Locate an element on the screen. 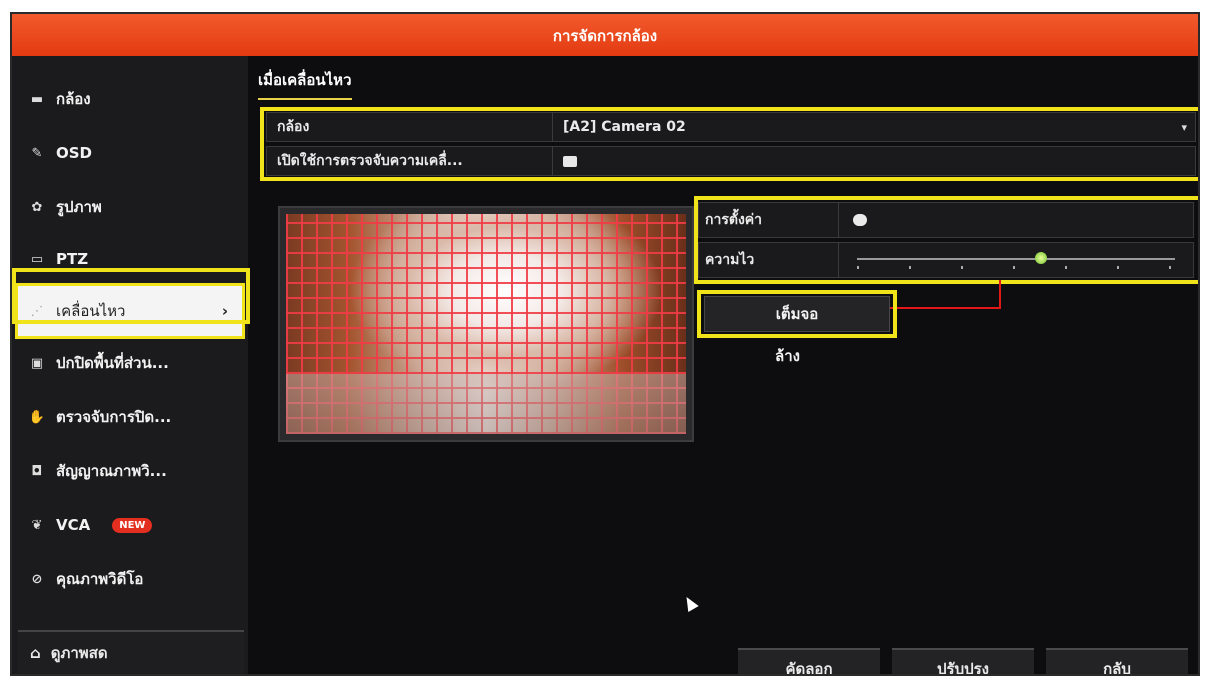  settings-row: การตั้งค่า is located at coordinates (946, 220).